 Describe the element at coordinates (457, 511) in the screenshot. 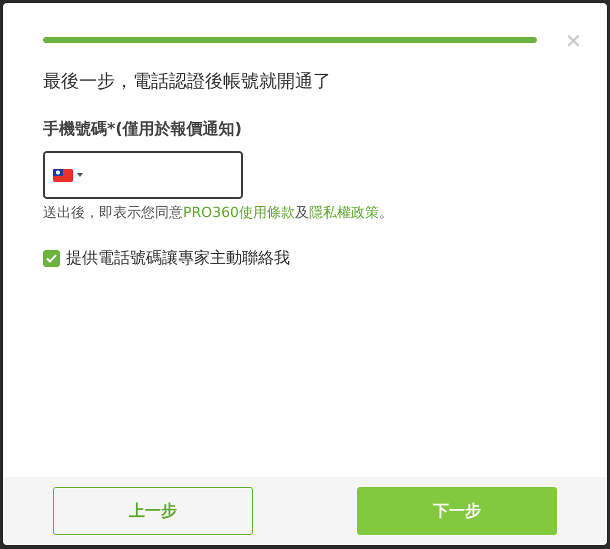

I see `next-button: 下一步` at that location.